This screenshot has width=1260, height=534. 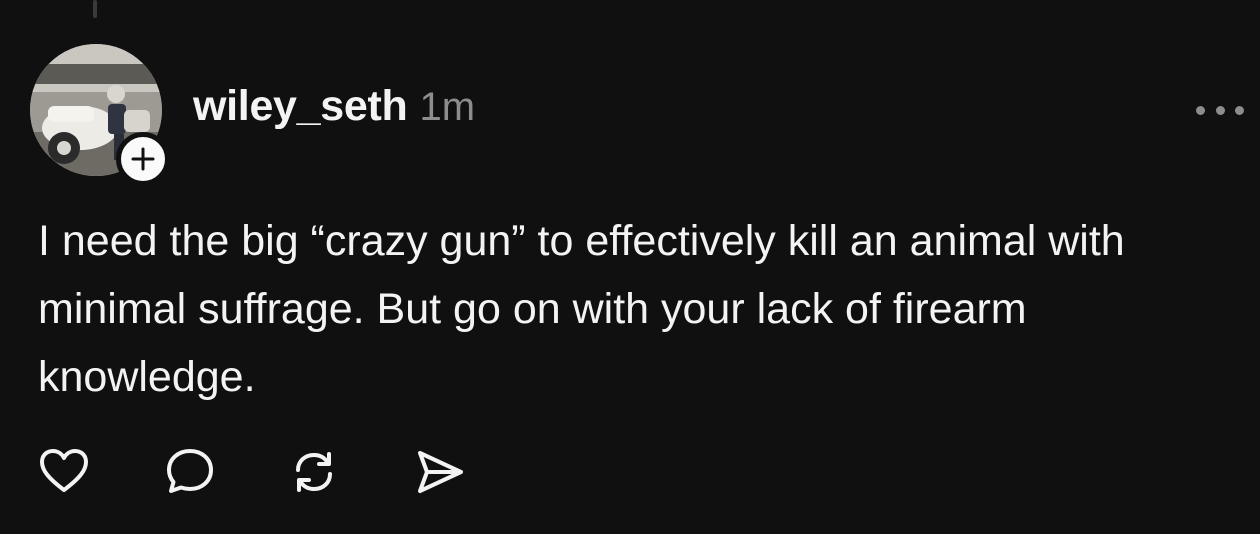 I want to click on like-button, so click(x=64, y=472).